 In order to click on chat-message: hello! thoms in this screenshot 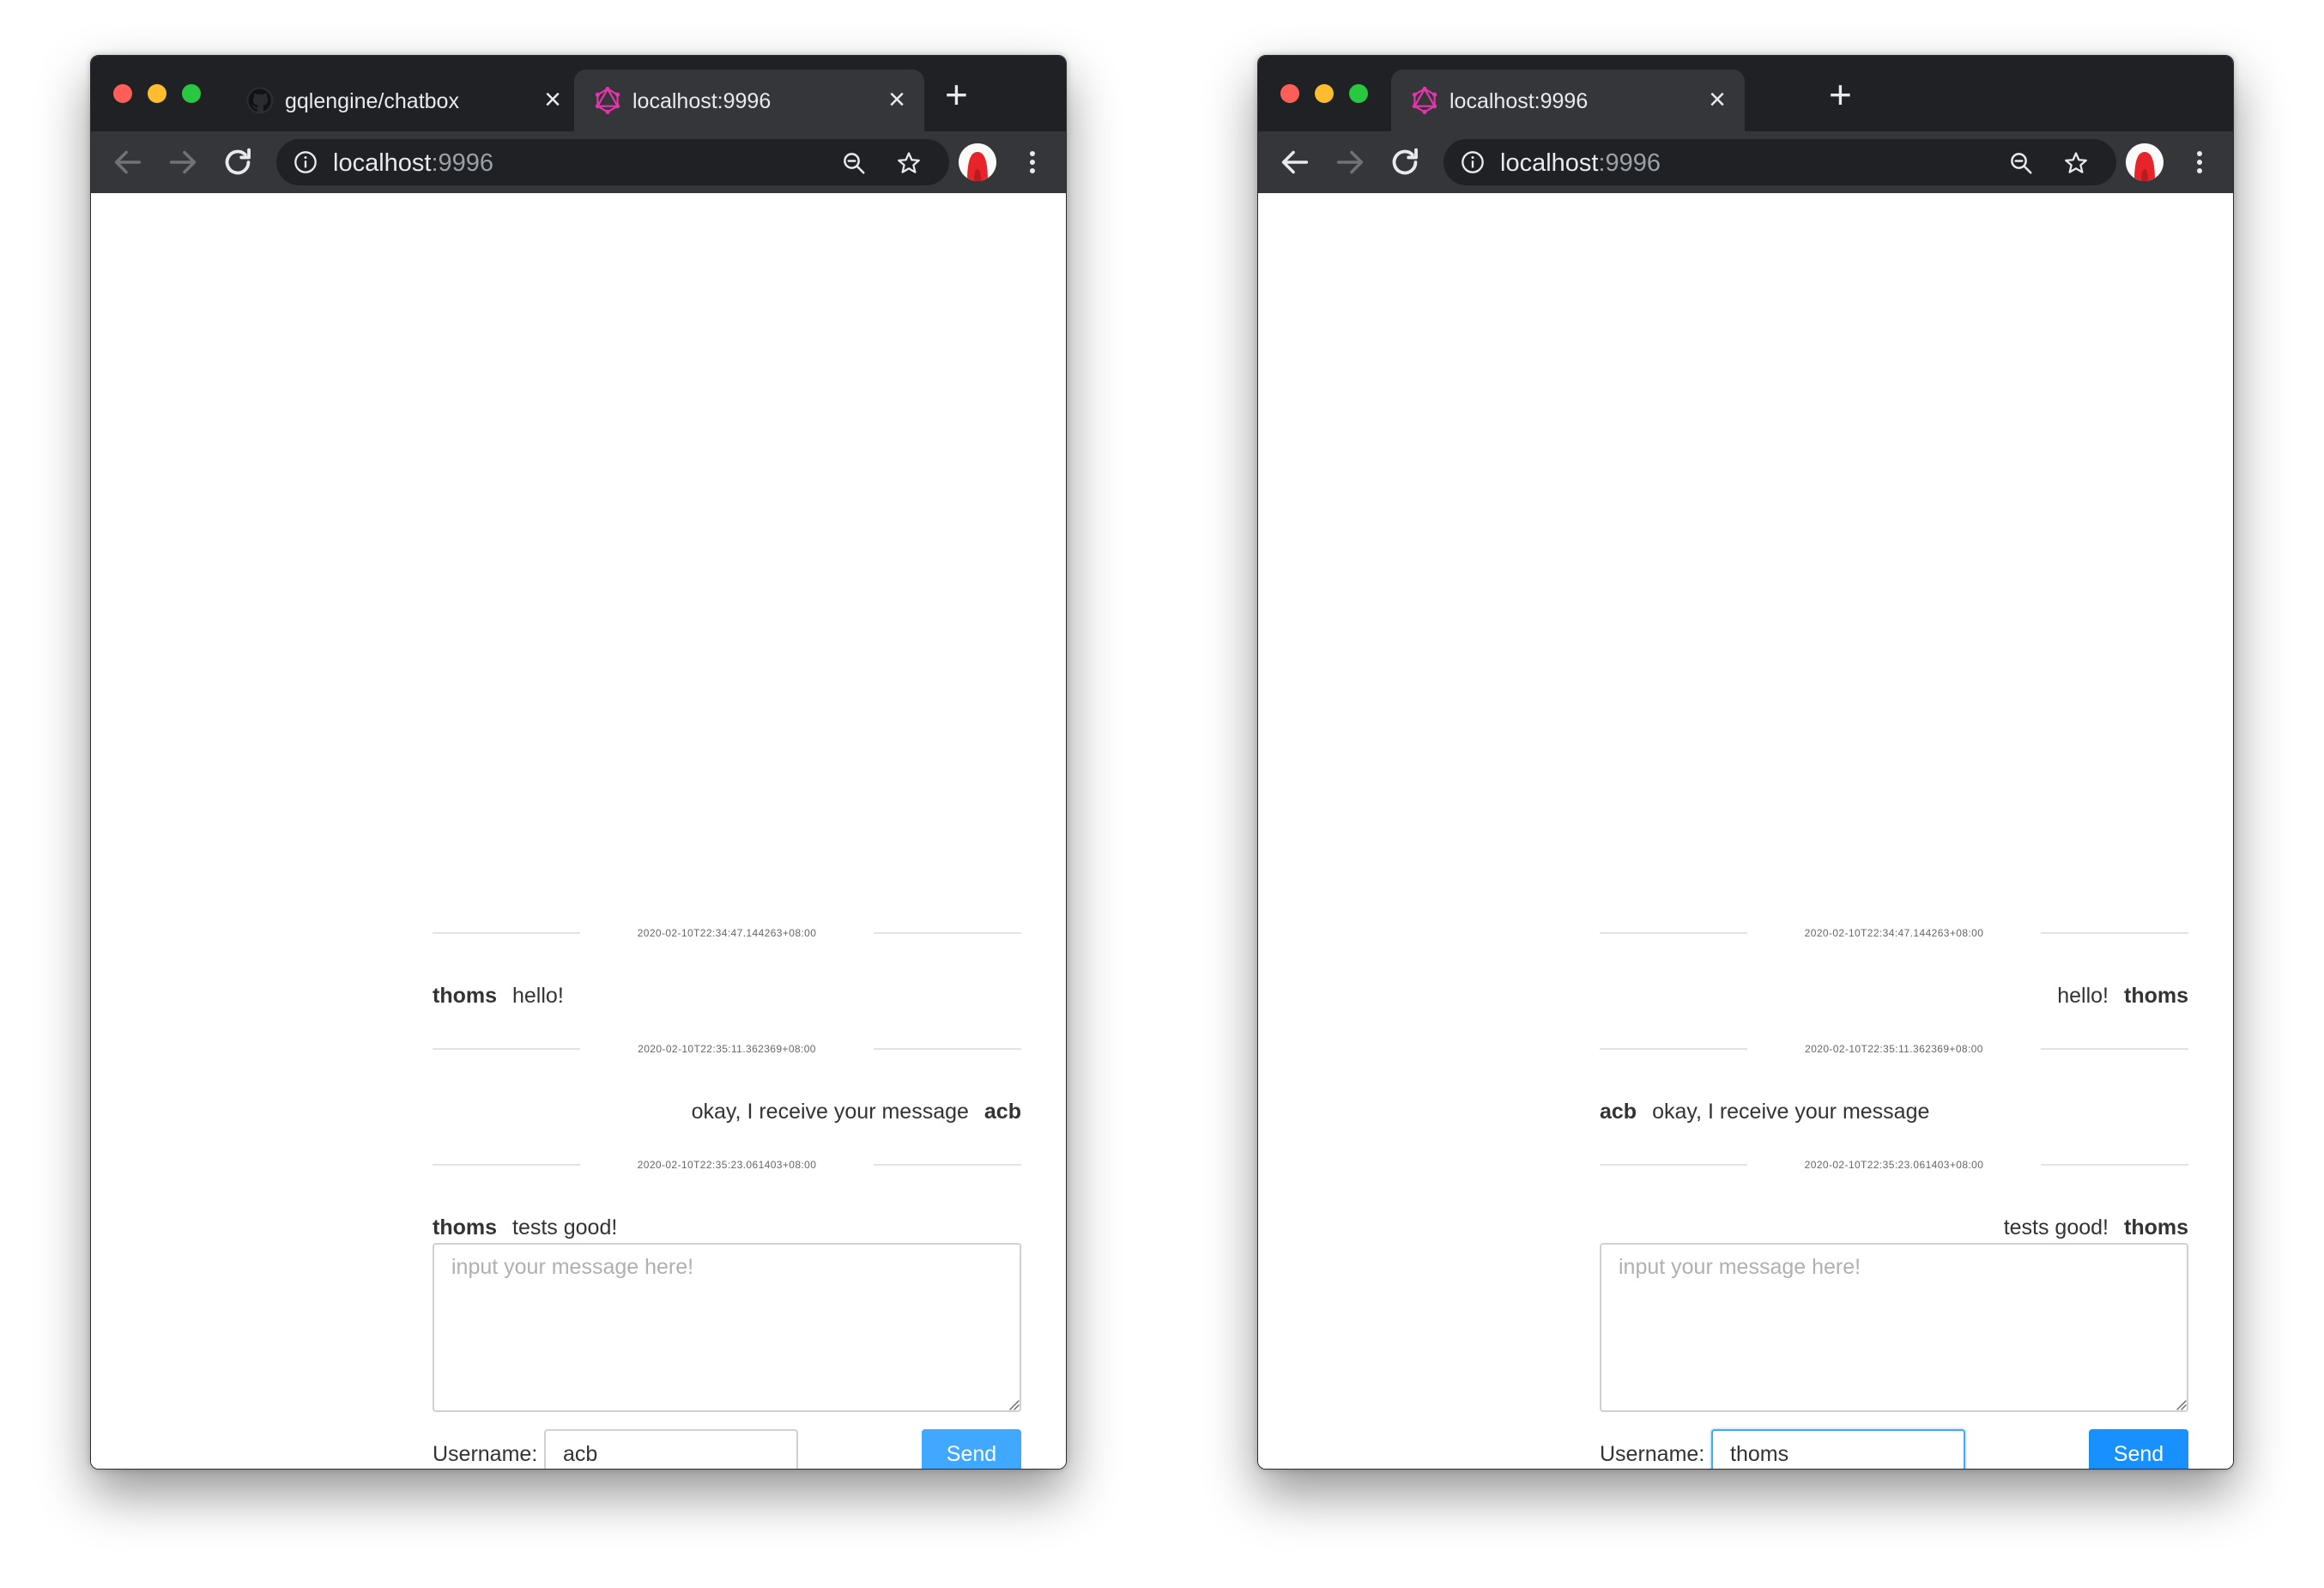, I will do `click(1894, 992)`.